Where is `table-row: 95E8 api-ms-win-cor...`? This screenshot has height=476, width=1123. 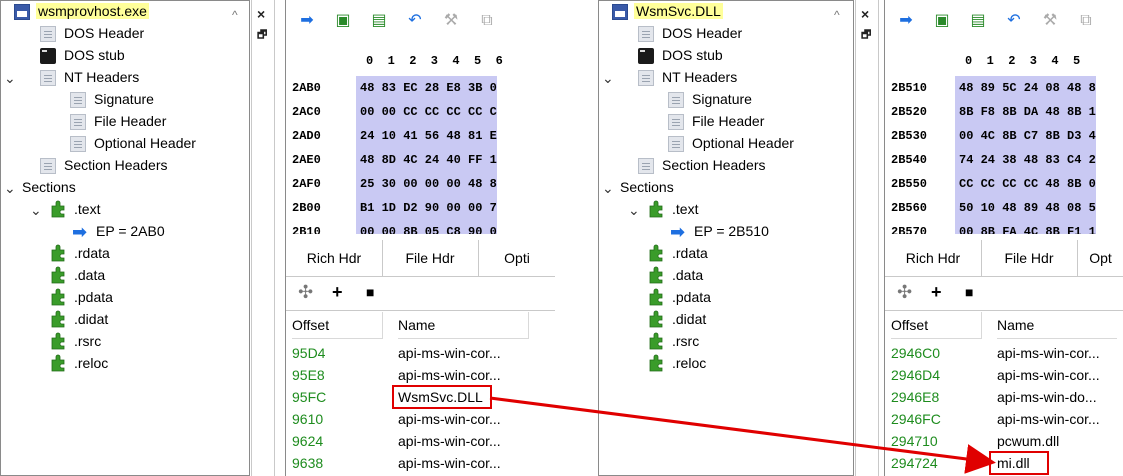
table-row: 95E8 api-ms-win-cor... is located at coordinates (420, 375).